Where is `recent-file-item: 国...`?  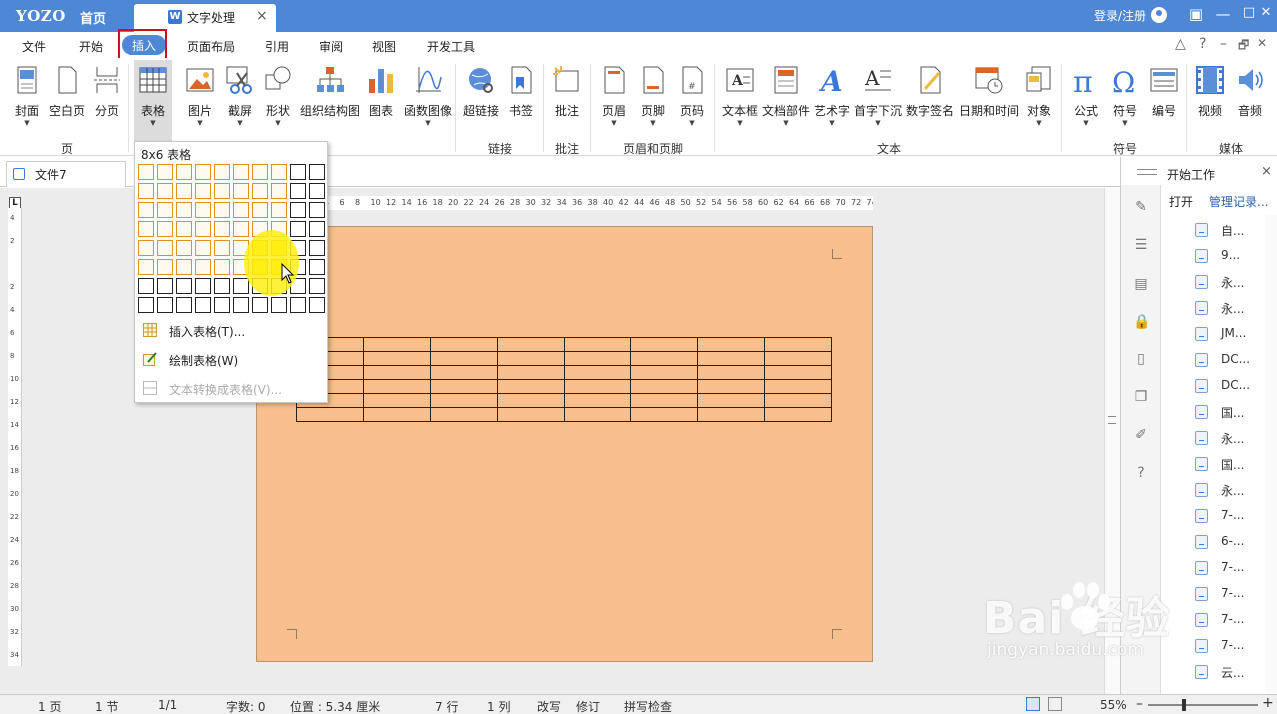
recent-file-item: 国... is located at coordinates (1235, 412).